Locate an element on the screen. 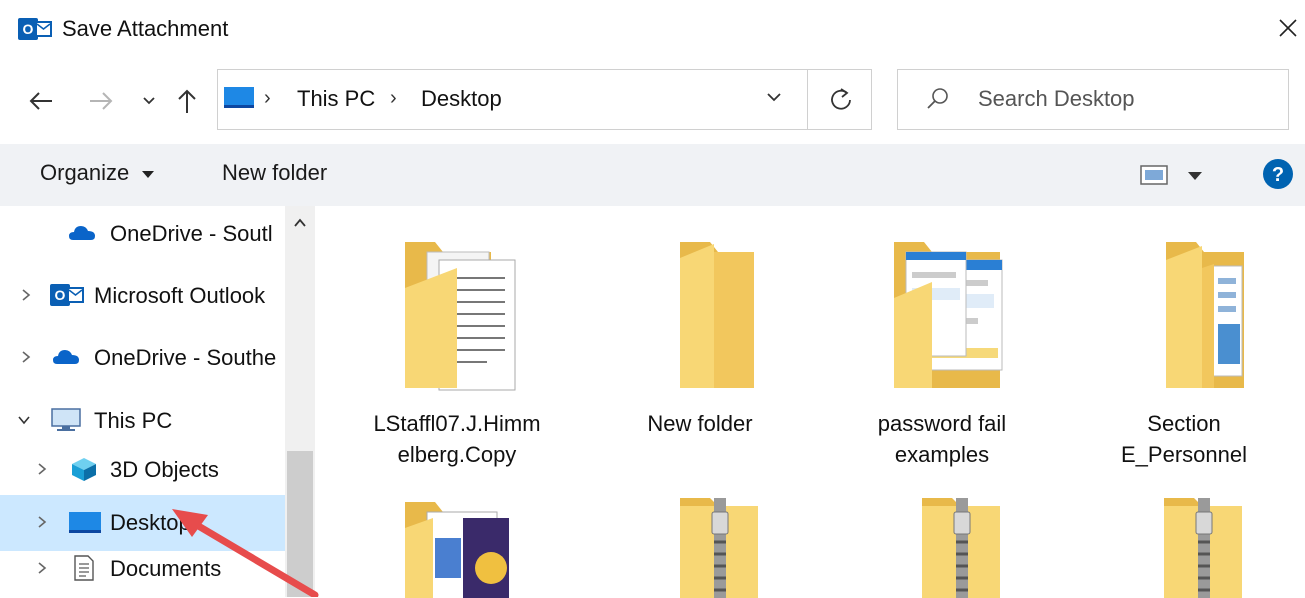 Image resolution: width=1305 pixels, height=598 pixels. arrow-up-icon is located at coordinates (187, 101).